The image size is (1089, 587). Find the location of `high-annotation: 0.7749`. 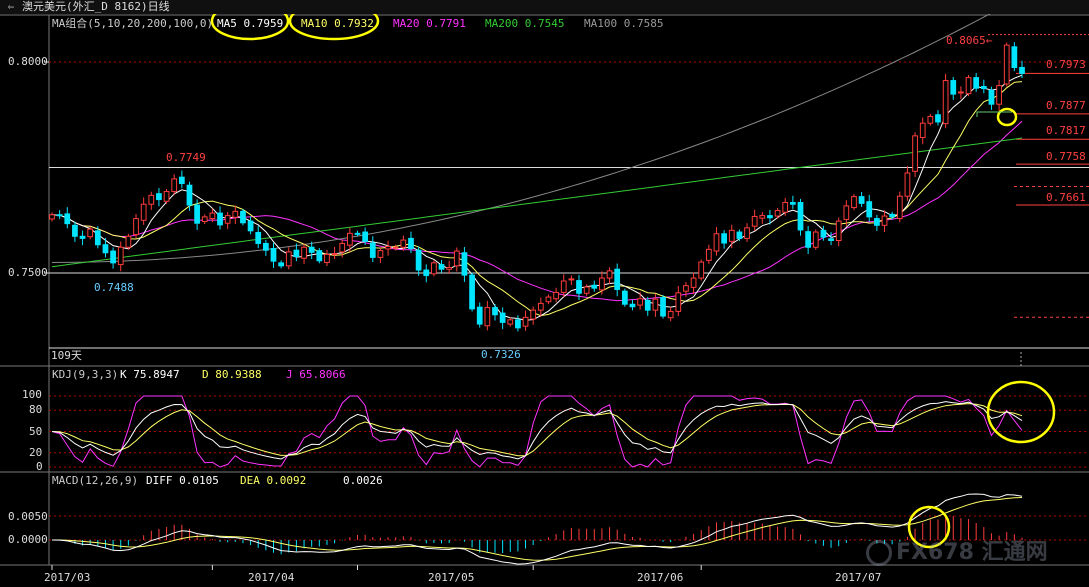

high-annotation: 0.7749 is located at coordinates (186, 157).